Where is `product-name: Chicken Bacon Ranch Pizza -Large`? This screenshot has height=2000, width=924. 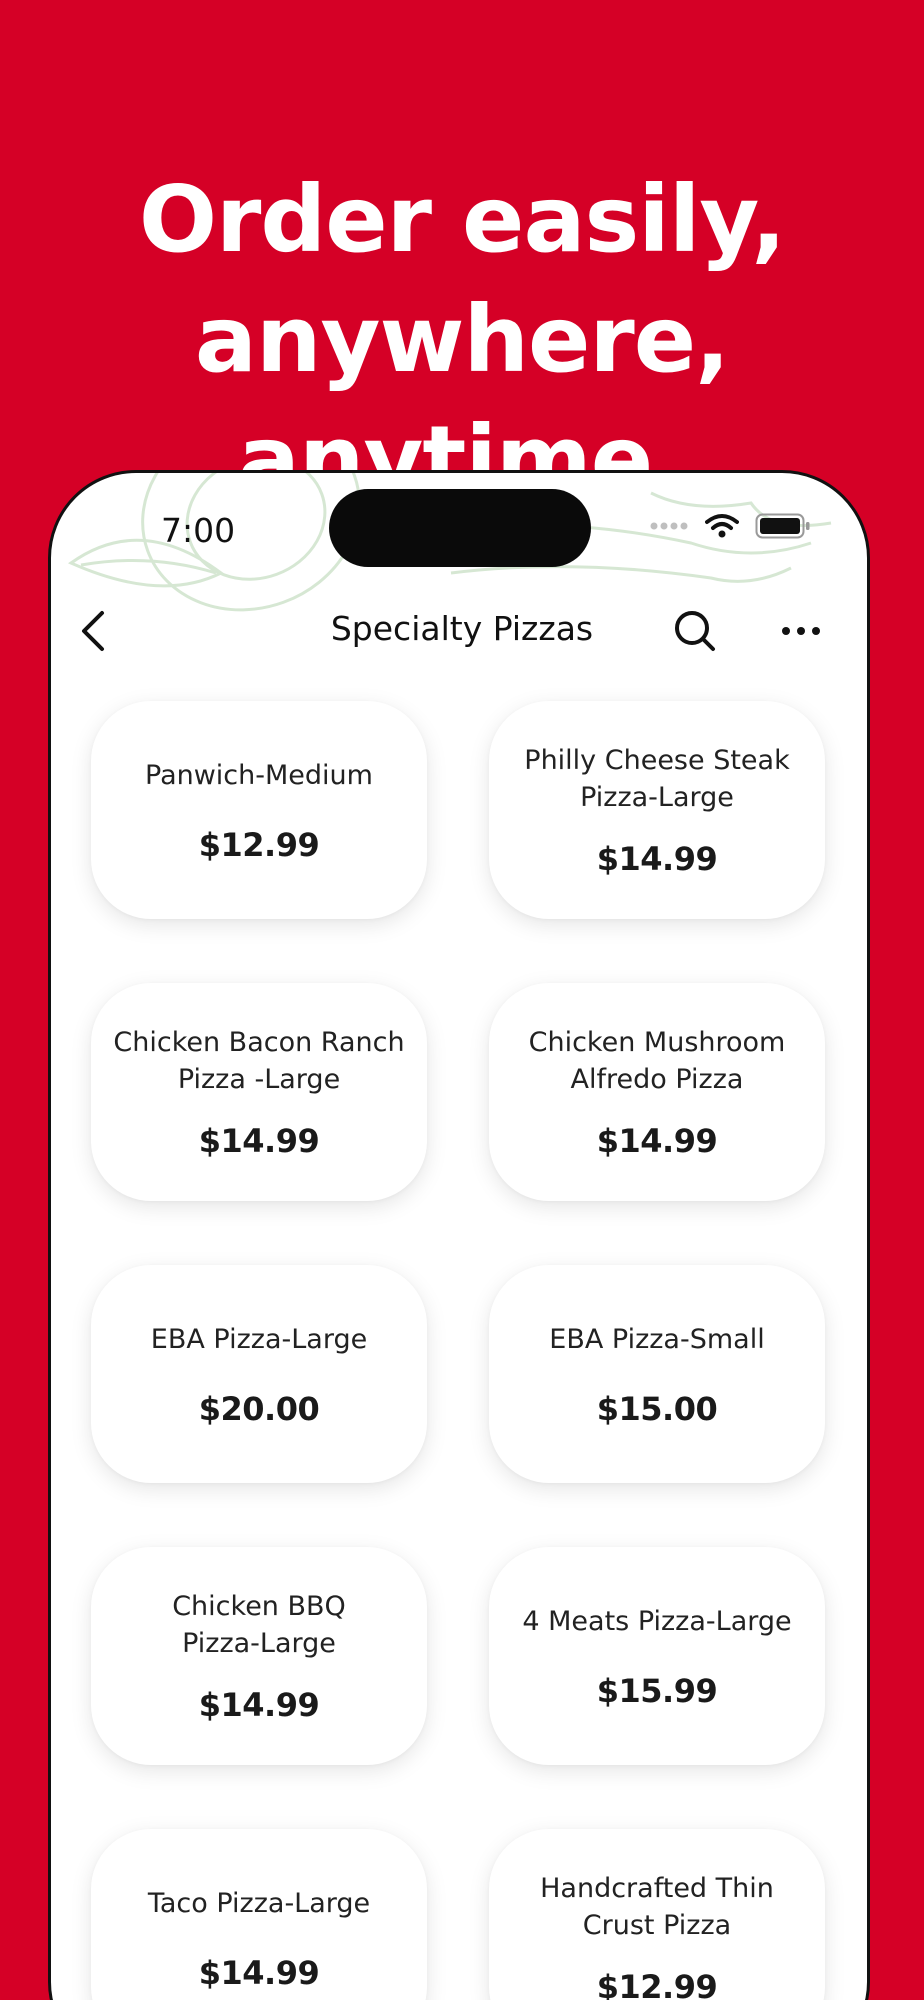
product-name: Chicken Bacon Ranch Pizza -Large is located at coordinates (259, 1061).